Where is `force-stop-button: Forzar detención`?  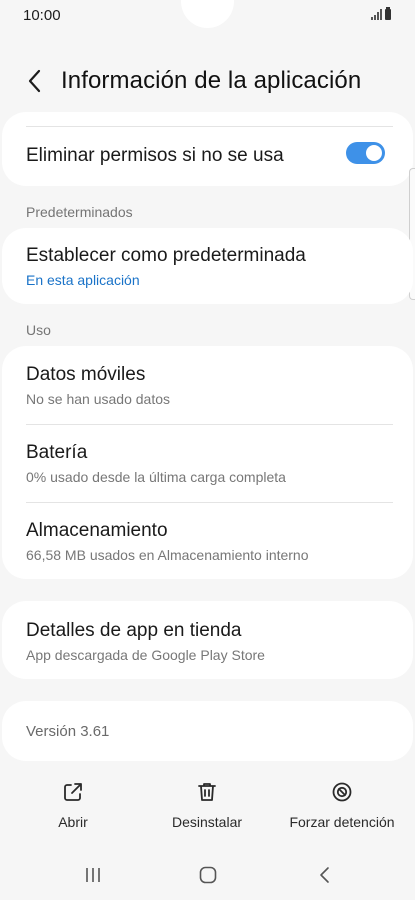 force-stop-button: Forzar detención is located at coordinates (342, 805).